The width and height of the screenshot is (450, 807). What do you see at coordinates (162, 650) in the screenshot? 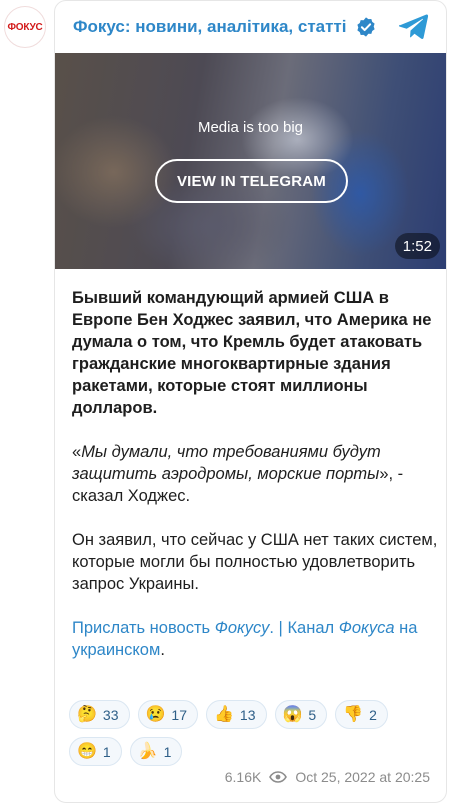
I see `trailing-period: .` at bounding box center [162, 650].